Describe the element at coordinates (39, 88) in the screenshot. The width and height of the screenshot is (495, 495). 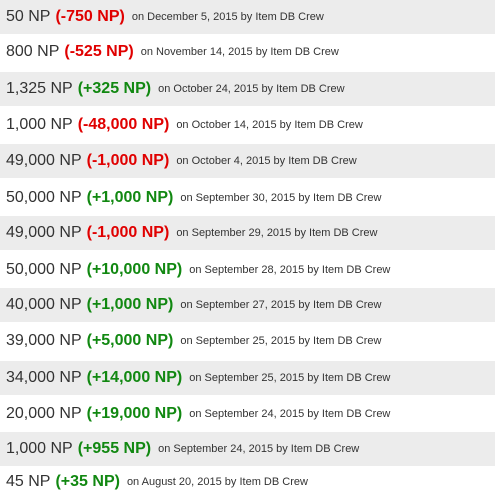
I see `price-value: 1,325 NP` at that location.